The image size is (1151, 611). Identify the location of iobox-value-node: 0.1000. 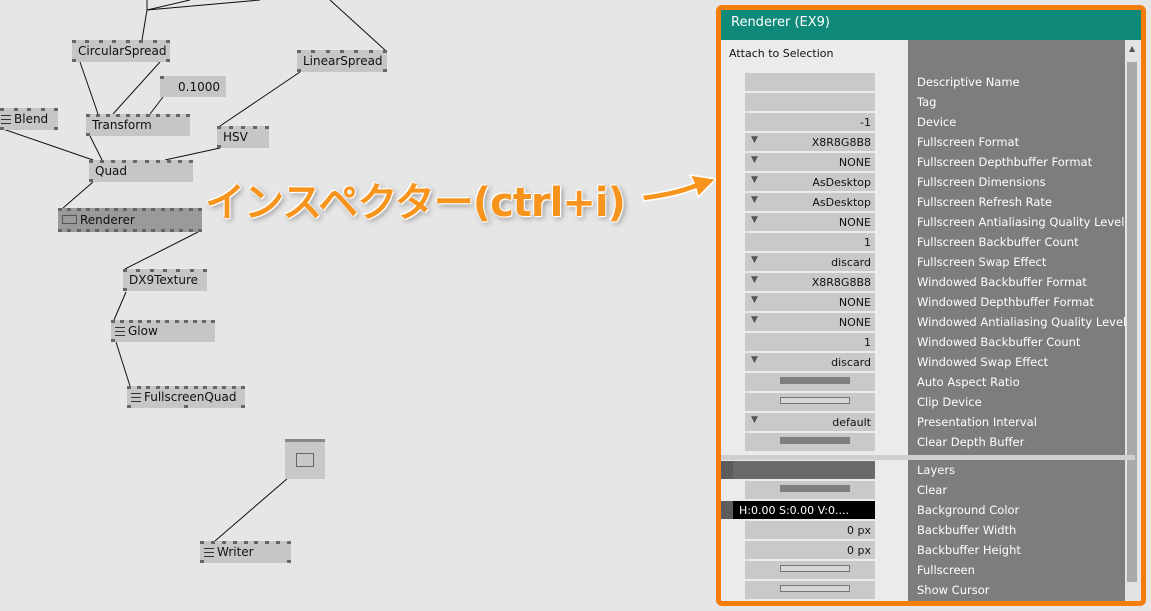
(193, 86).